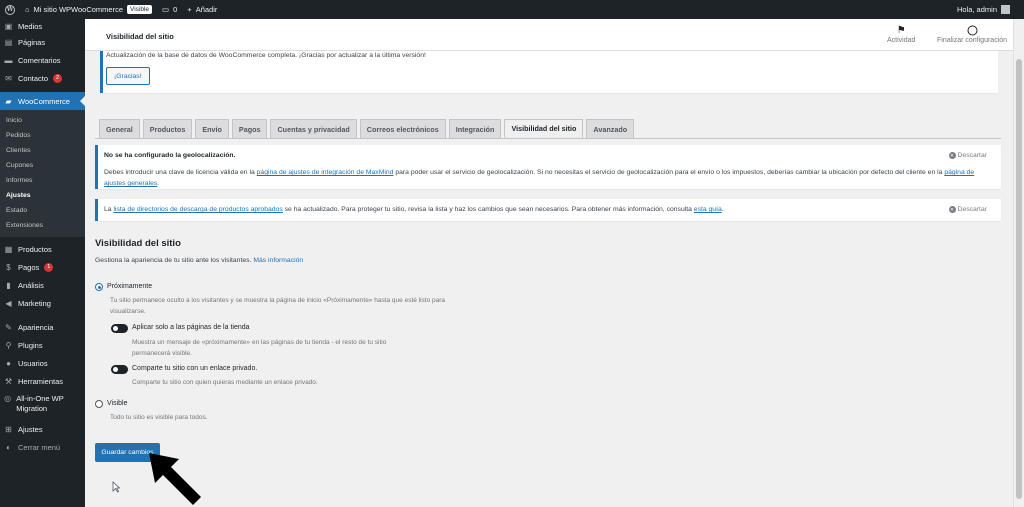 The image size is (1024, 507). What do you see at coordinates (967, 155) in the screenshot?
I see `dismiss-geolocation-button: ✕ Descartar` at bounding box center [967, 155].